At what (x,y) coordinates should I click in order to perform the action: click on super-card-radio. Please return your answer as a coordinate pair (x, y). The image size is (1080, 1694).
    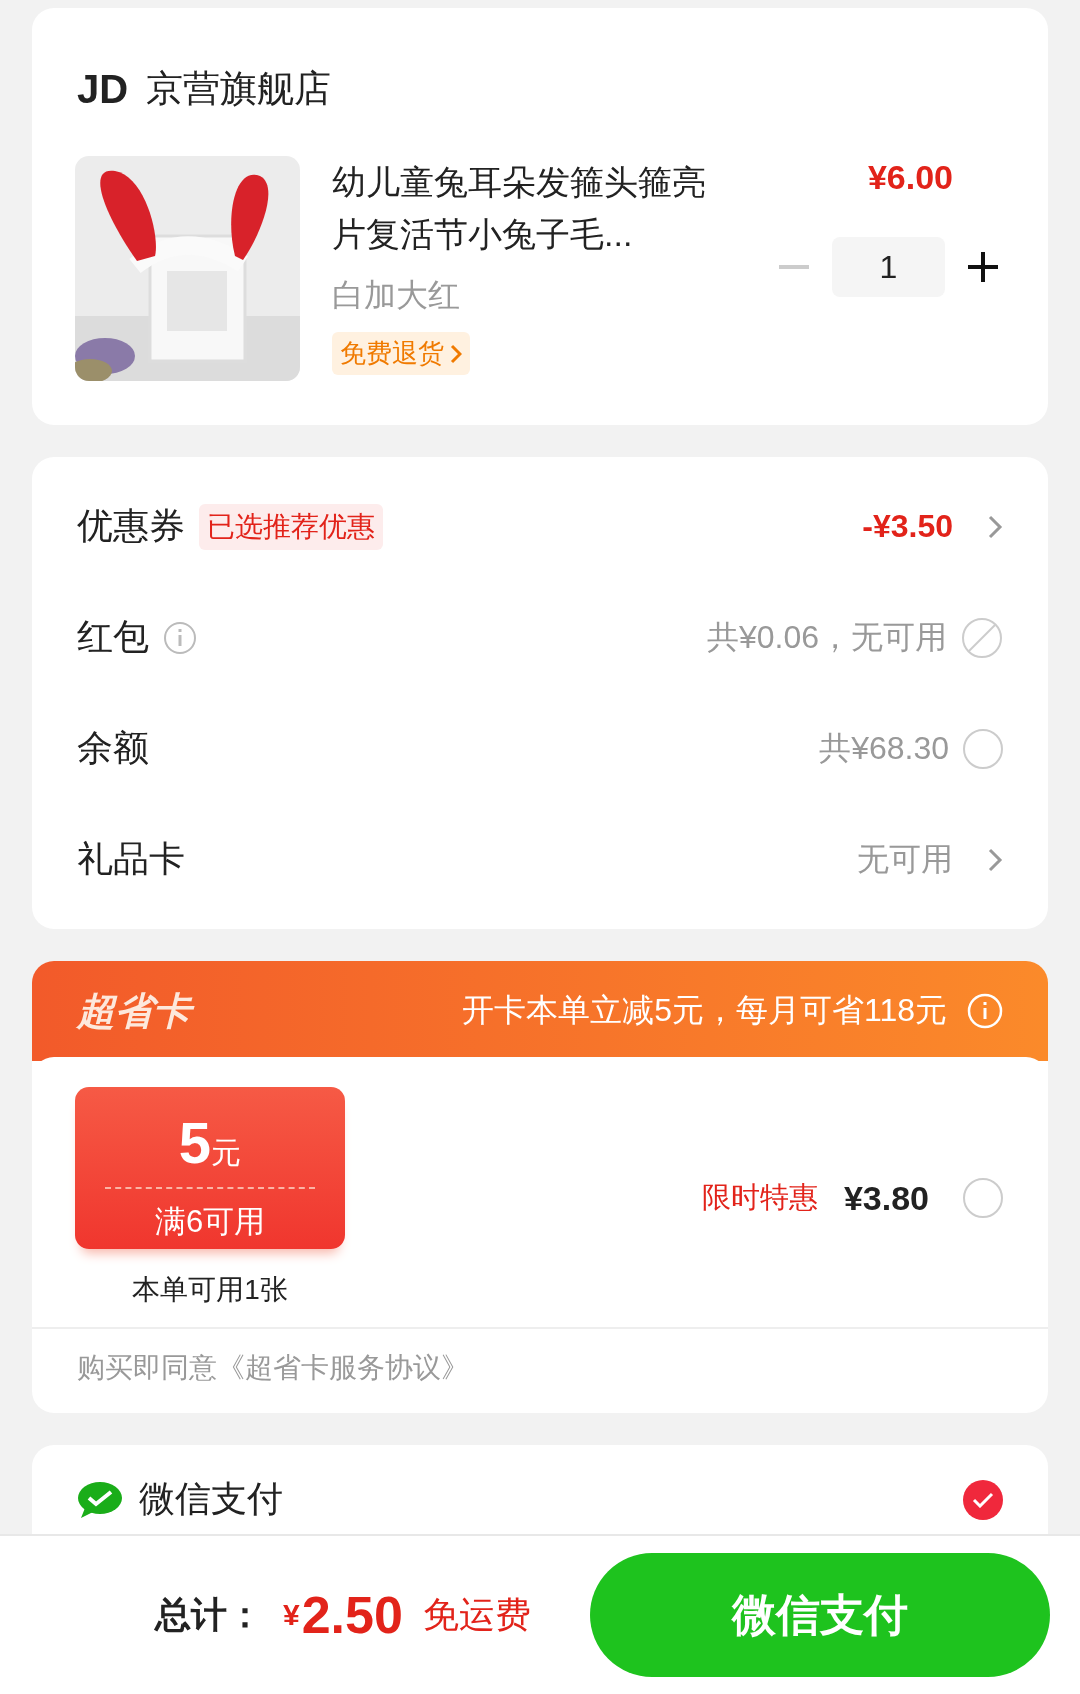
    Looking at the image, I should click on (983, 1198).